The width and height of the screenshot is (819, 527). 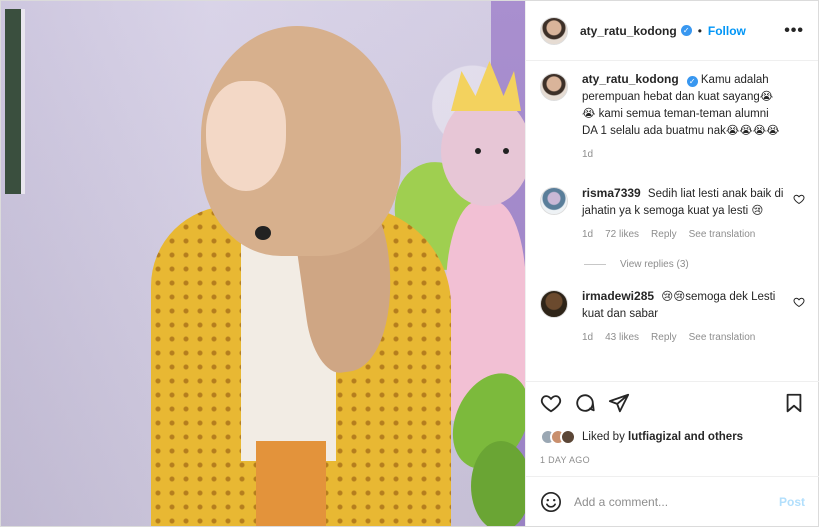 What do you see at coordinates (498, 483) in the screenshot?
I see `photo-leaf` at bounding box center [498, 483].